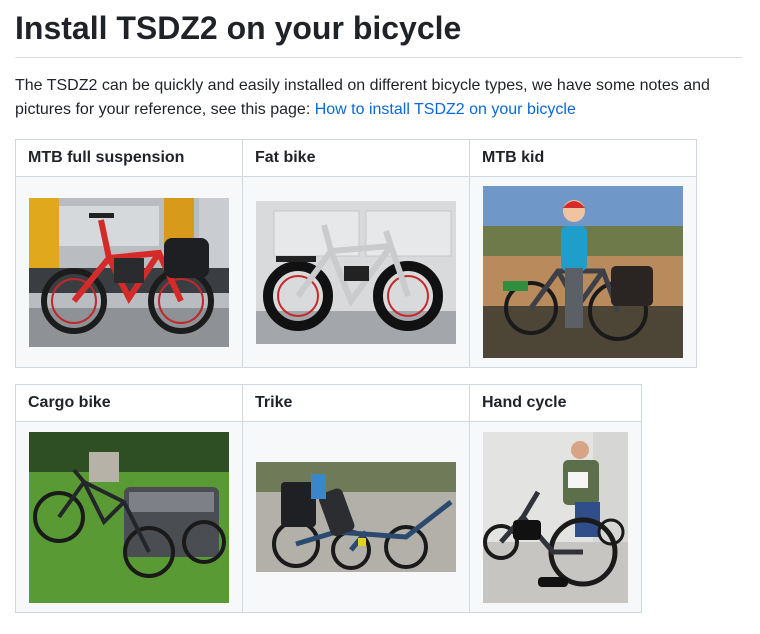 Image resolution: width=760 pixels, height=634 pixels. Describe the element at coordinates (378, 57) in the screenshot. I see `heading-divider` at that location.